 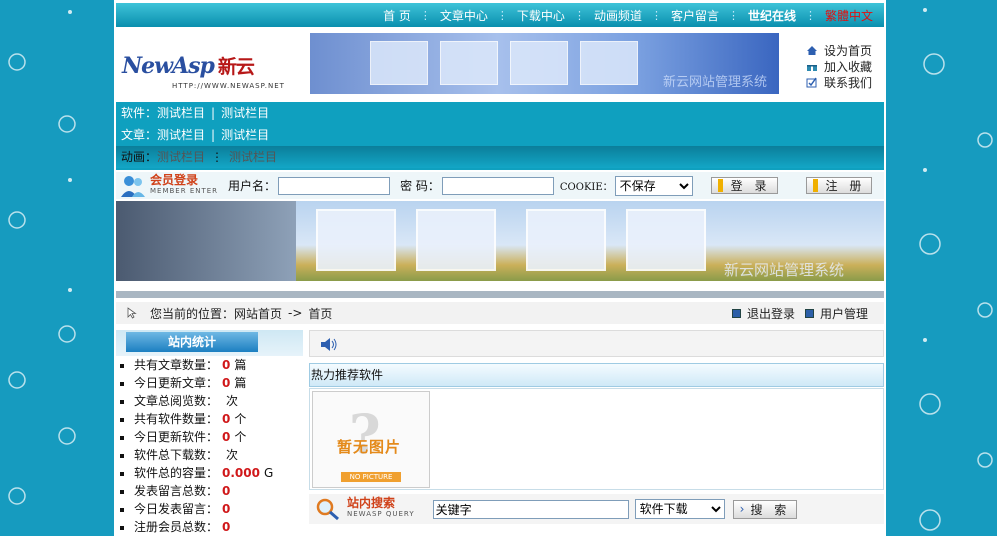 I want to click on site-logo: NewAsp 新云, so click(x=188, y=65).